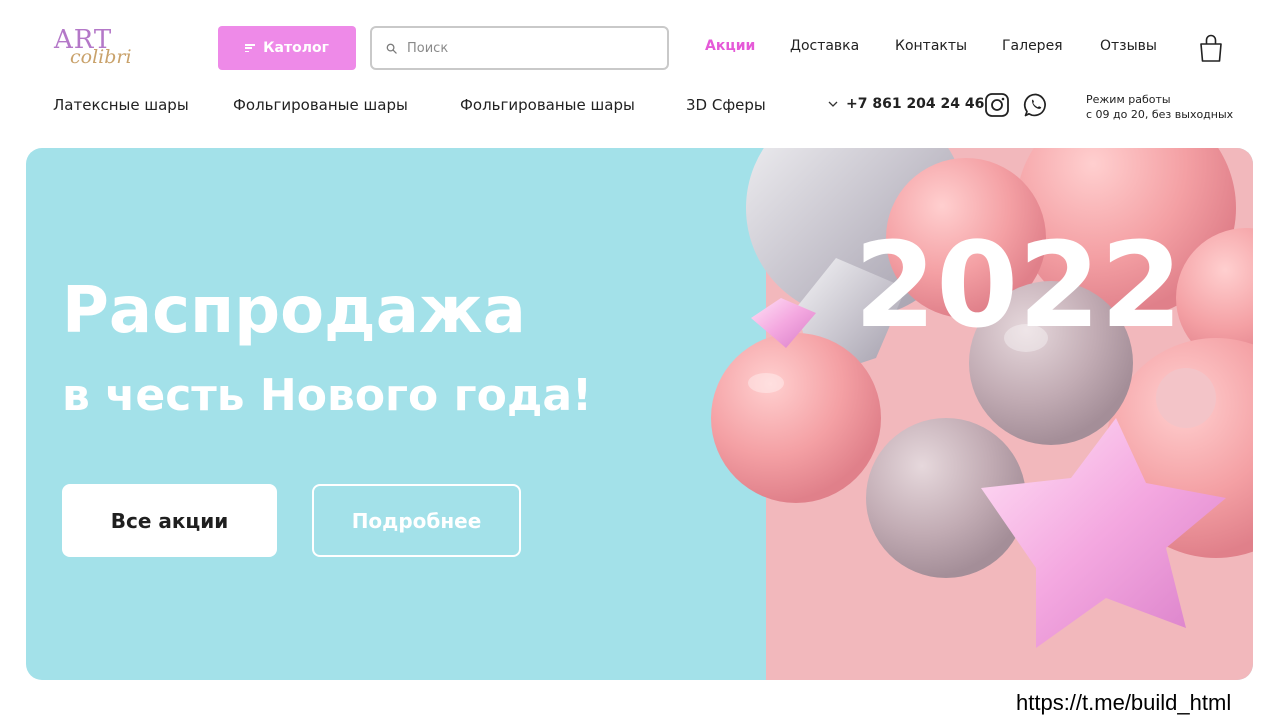 This screenshot has height=720, width=1280. Describe the element at coordinates (726, 105) in the screenshot. I see `subnav-3d-spheres: 3D Сферы` at that location.